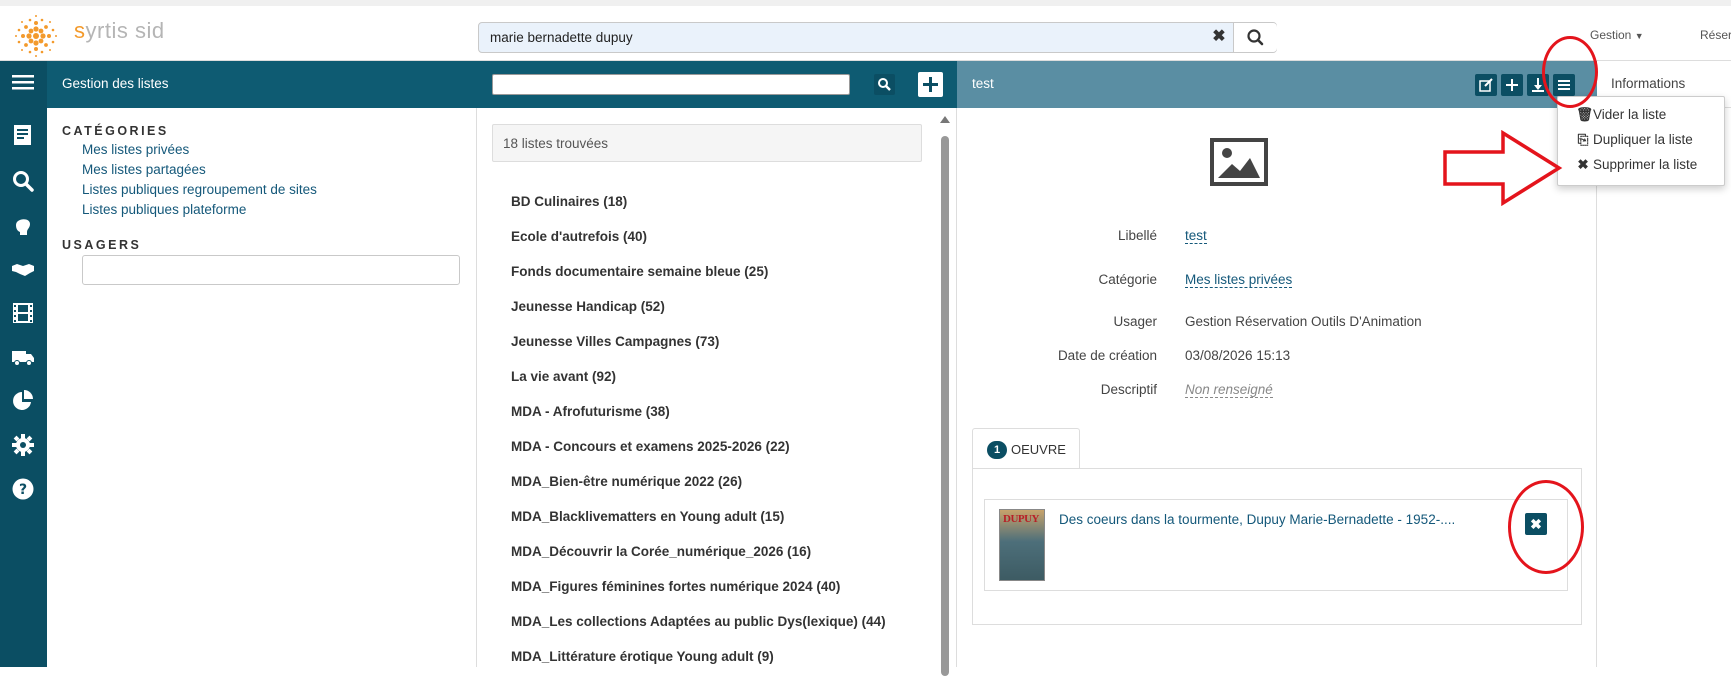 The width and height of the screenshot is (1731, 676). I want to click on trash-icon: 🗑, so click(1585, 114).